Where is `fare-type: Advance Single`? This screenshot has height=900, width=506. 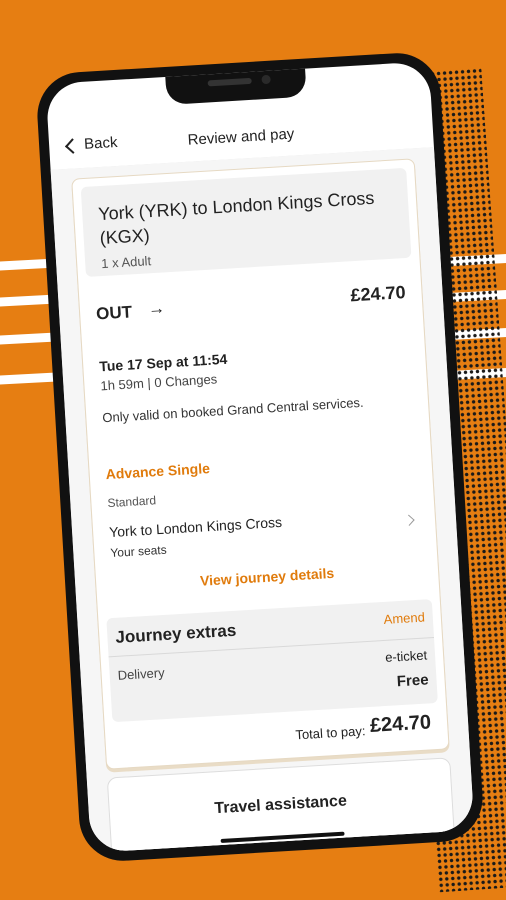 fare-type: Advance Single is located at coordinates (158, 471).